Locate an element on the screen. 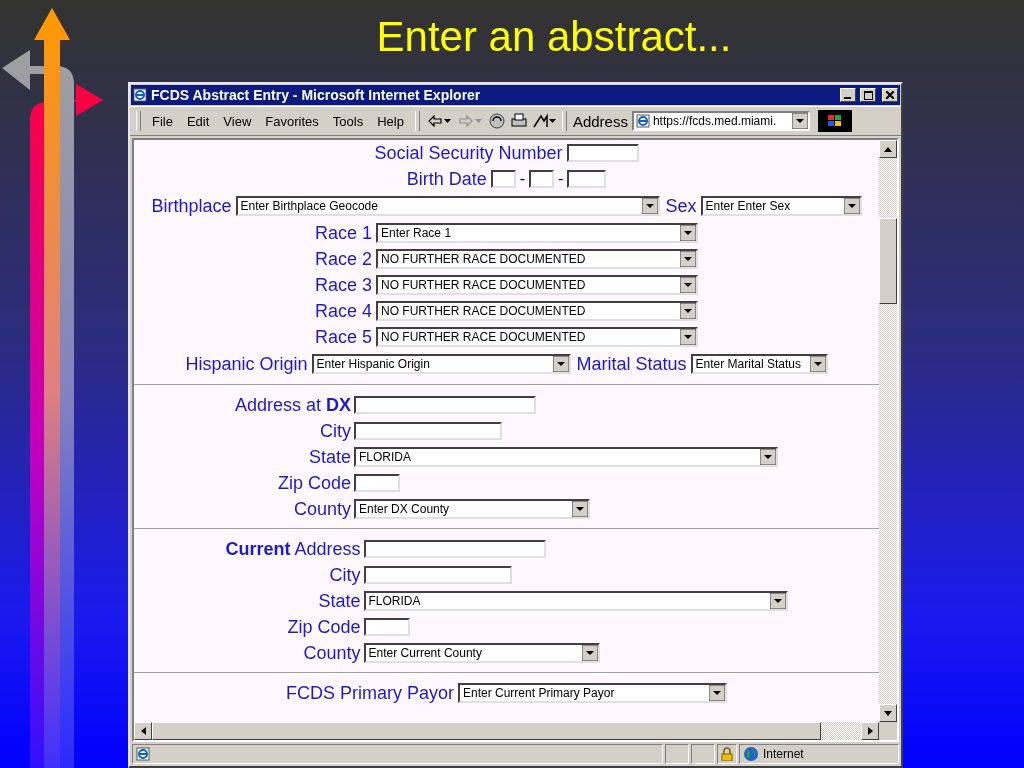 The width and height of the screenshot is (1024, 768). scroll-thumb is located at coordinates (888, 261).